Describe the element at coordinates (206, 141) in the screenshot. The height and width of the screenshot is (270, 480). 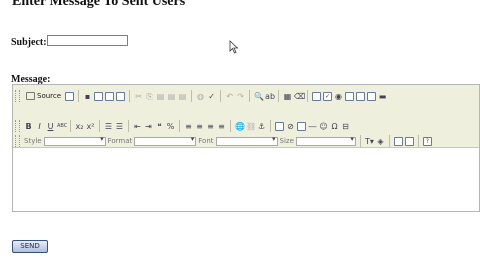
I see `font-label: Font` at that location.